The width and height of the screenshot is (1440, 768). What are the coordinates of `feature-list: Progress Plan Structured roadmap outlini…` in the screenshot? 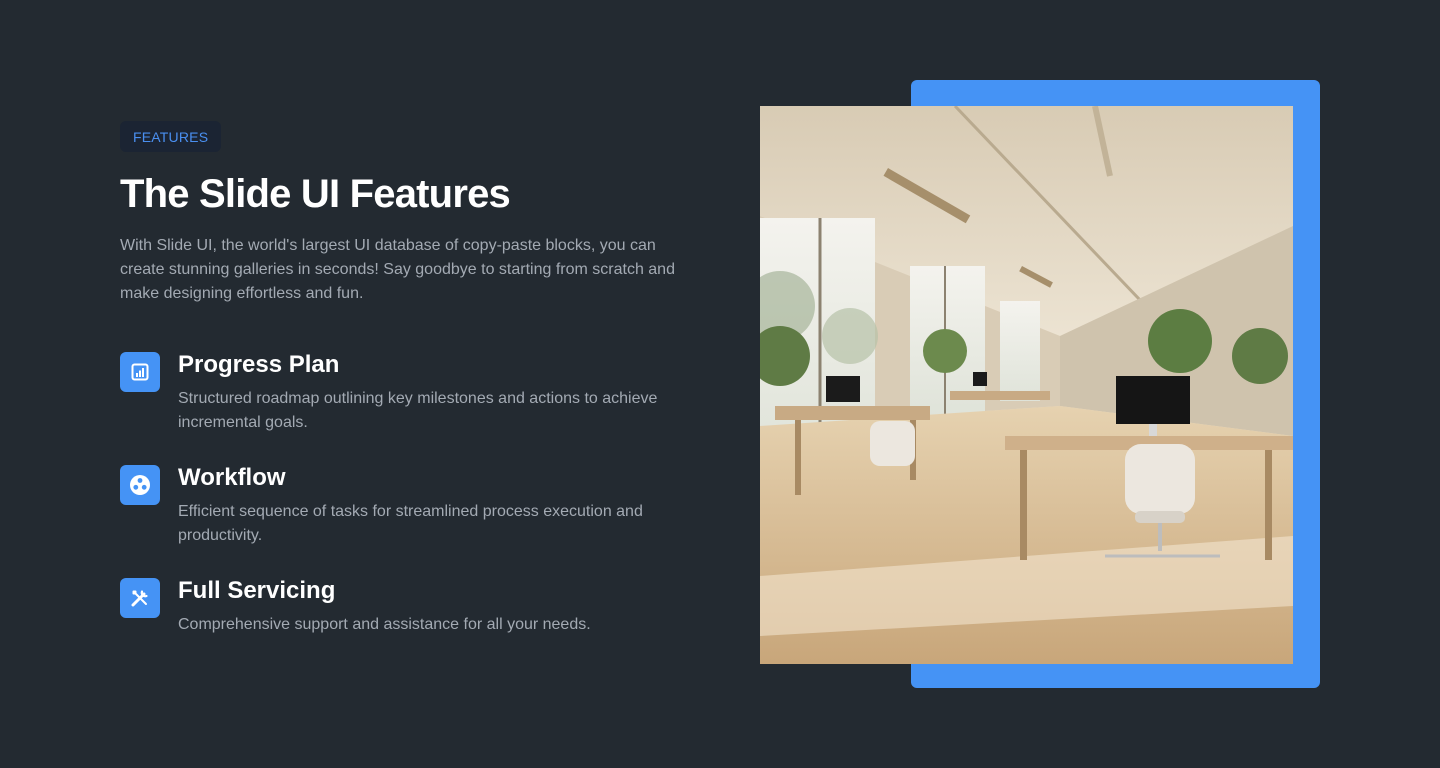 It's located at (410, 494).